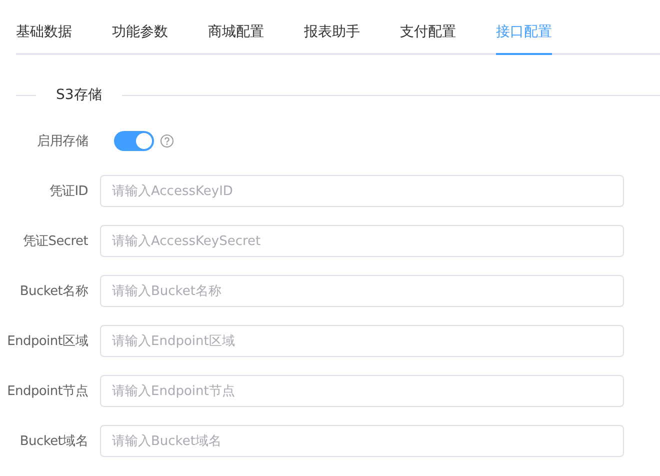 This screenshot has height=476, width=660. Describe the element at coordinates (134, 141) in the screenshot. I see `toggle-switch` at that location.